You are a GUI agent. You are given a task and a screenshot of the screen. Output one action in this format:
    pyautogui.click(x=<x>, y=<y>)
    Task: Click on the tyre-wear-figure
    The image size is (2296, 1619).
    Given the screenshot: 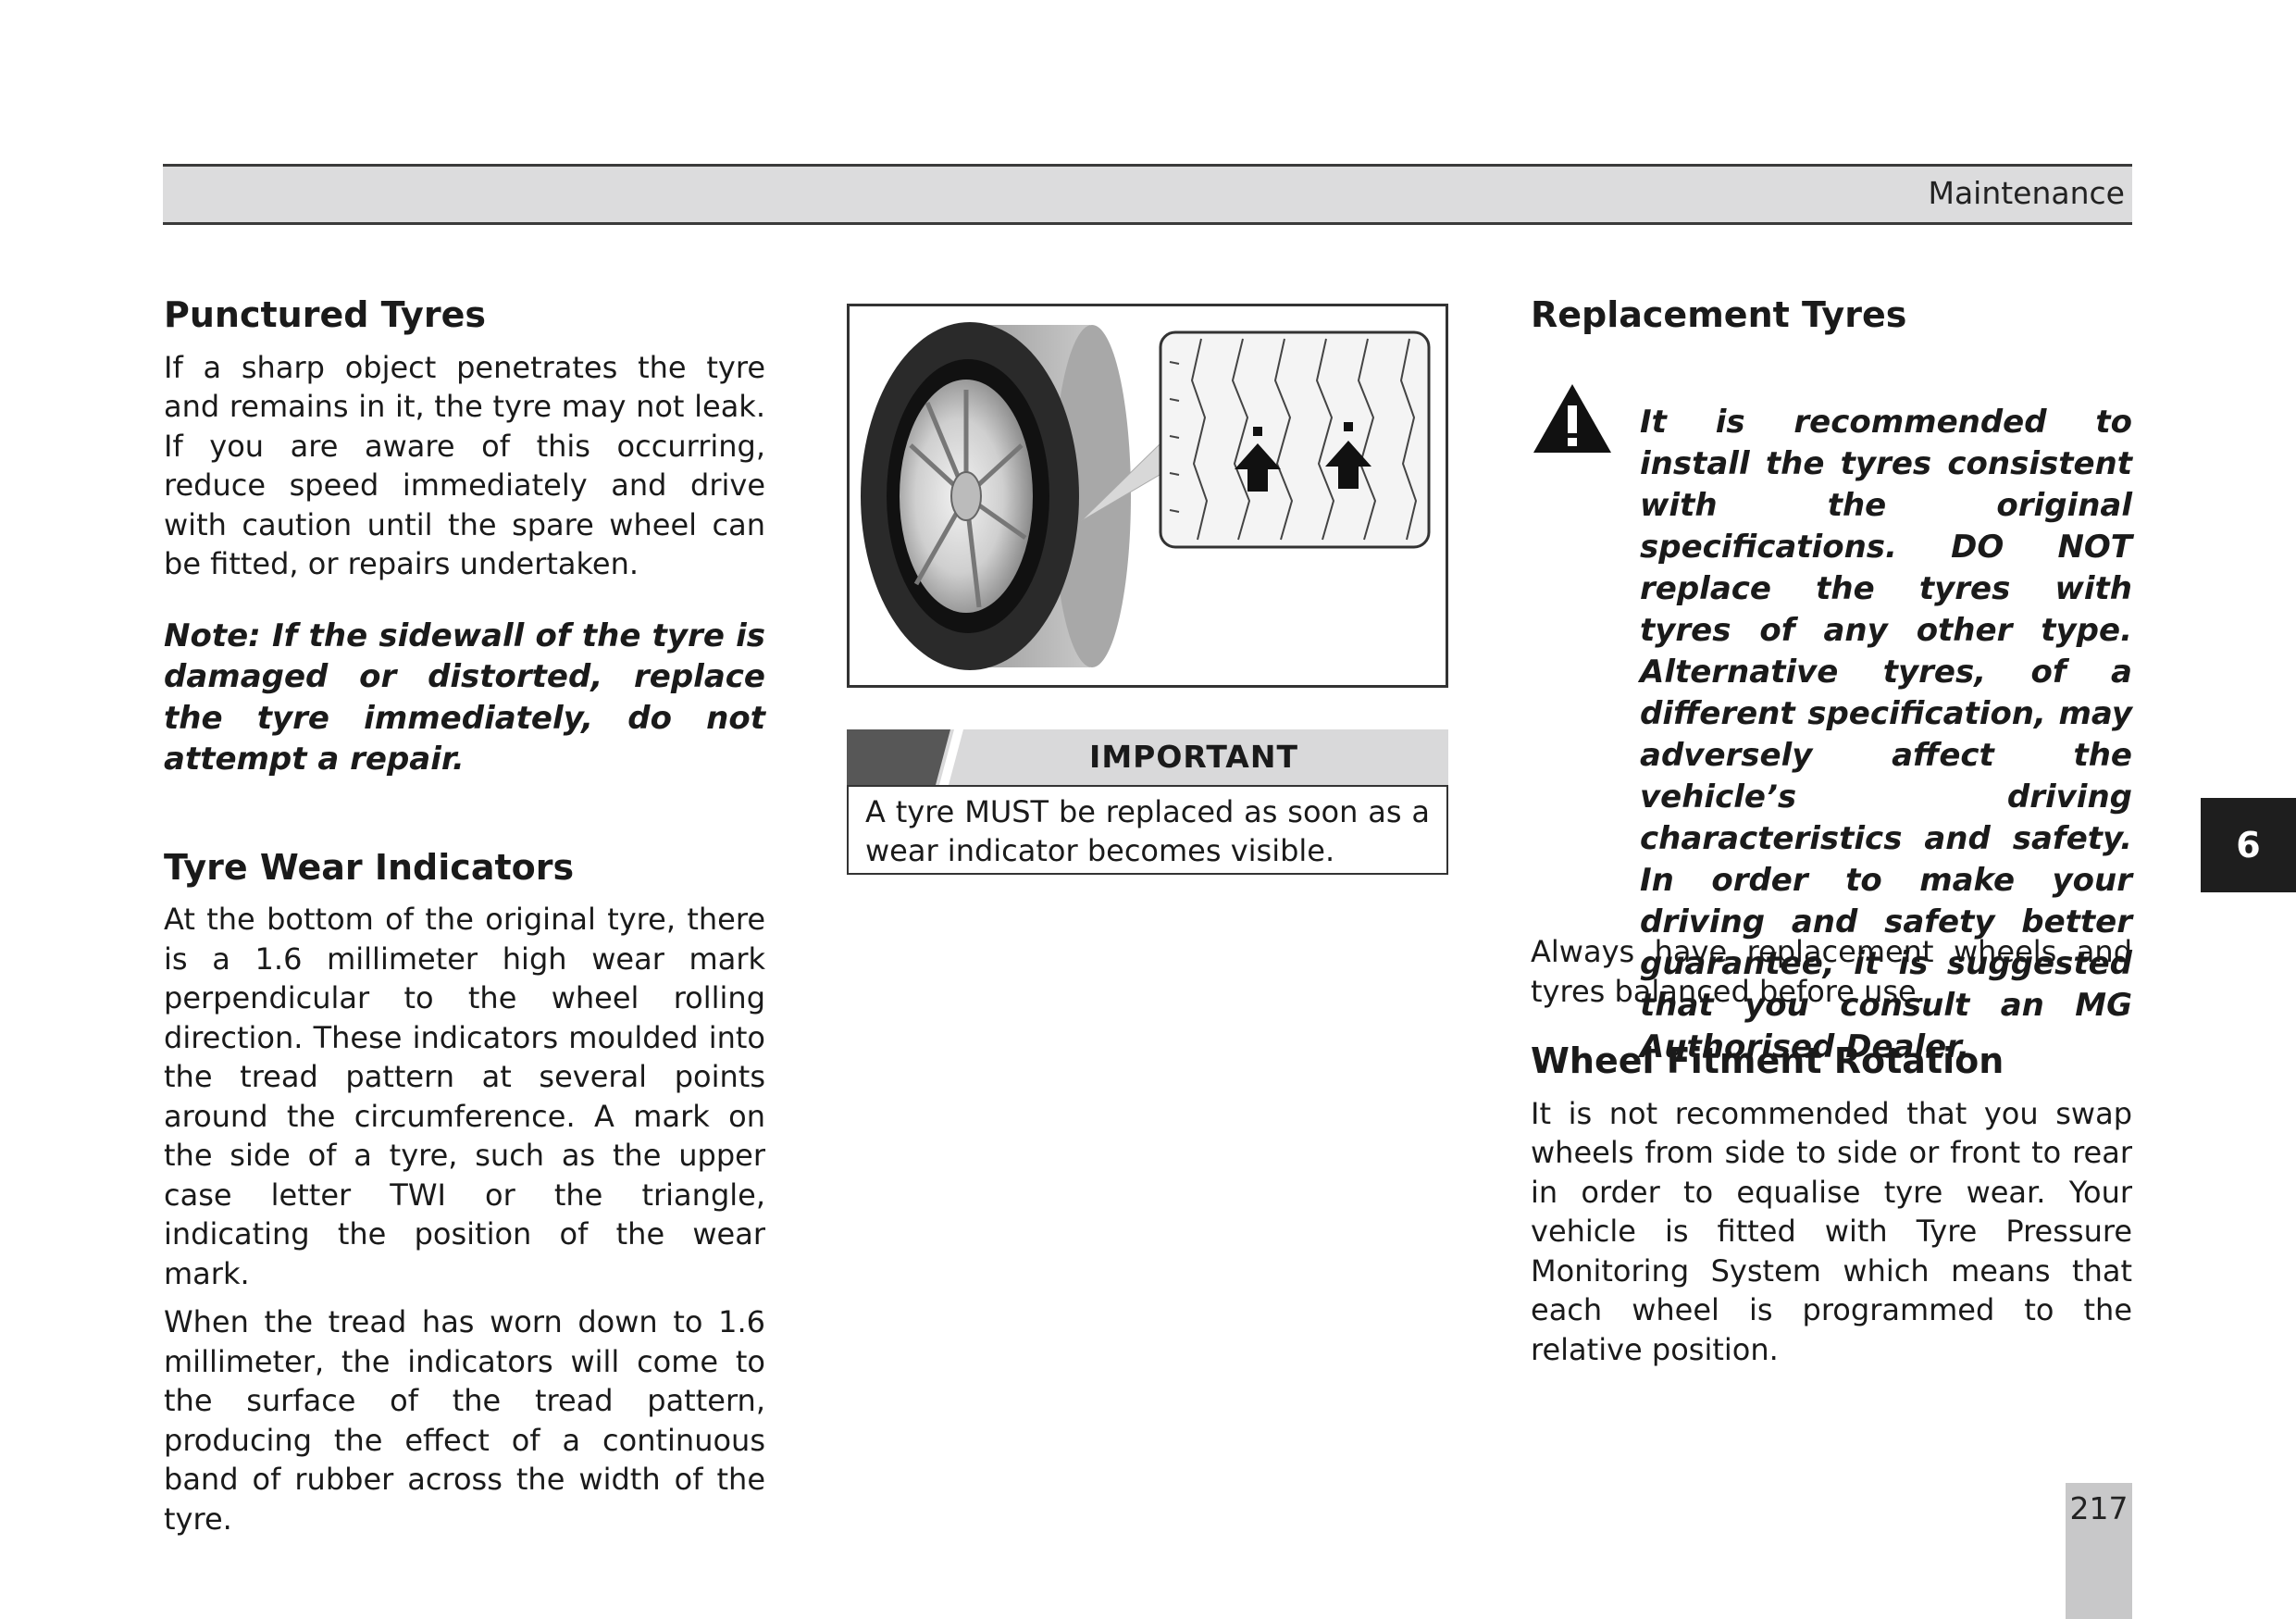 What is the action you would take?
    pyautogui.click(x=1148, y=496)
    